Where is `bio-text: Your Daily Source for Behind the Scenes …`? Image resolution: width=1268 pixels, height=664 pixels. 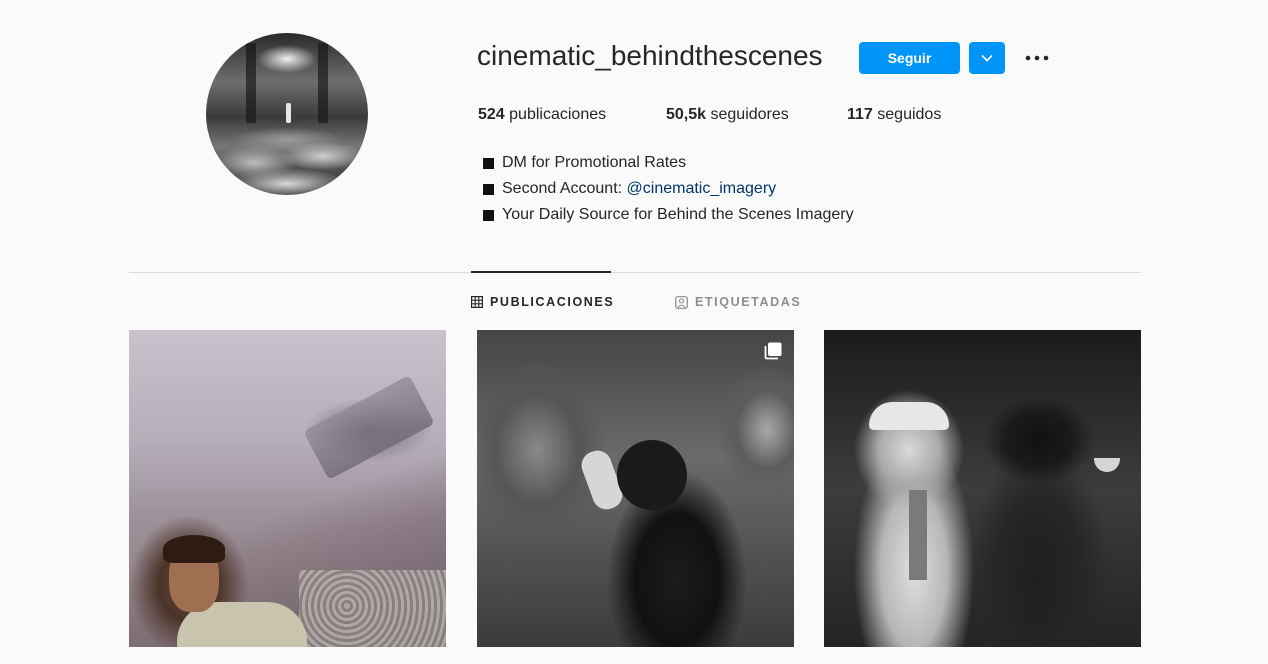 bio-text: Your Daily Source for Behind the Scenes … is located at coordinates (678, 214).